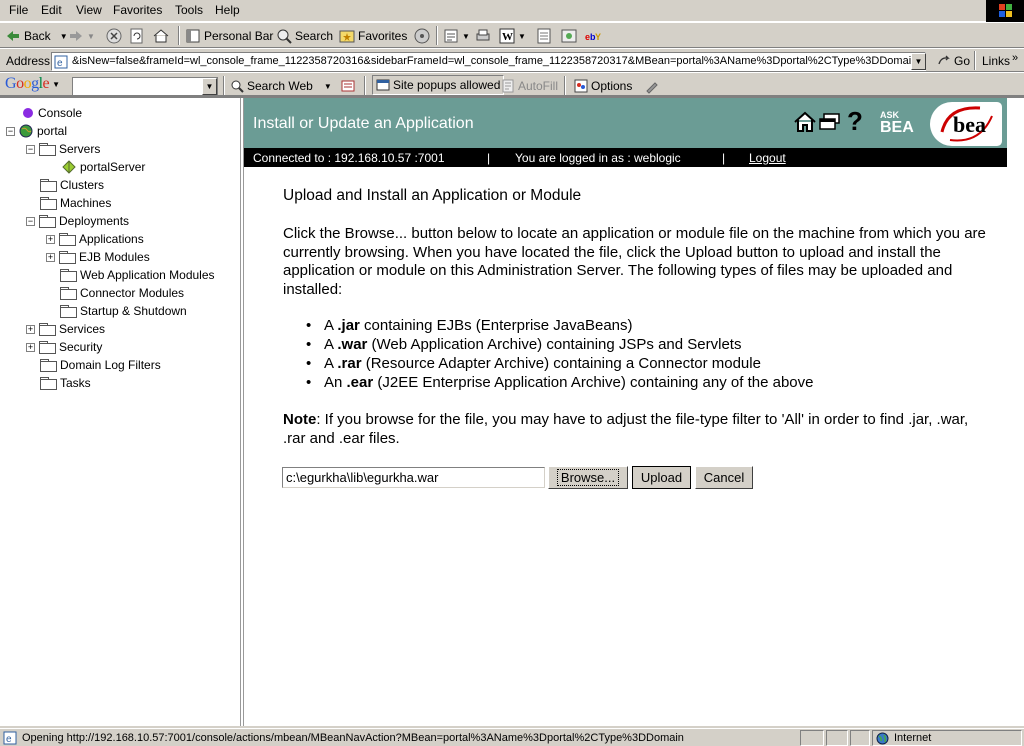 Image resolution: width=1024 pixels, height=746 pixels. I want to click on cancel-button: Cancel, so click(724, 477).